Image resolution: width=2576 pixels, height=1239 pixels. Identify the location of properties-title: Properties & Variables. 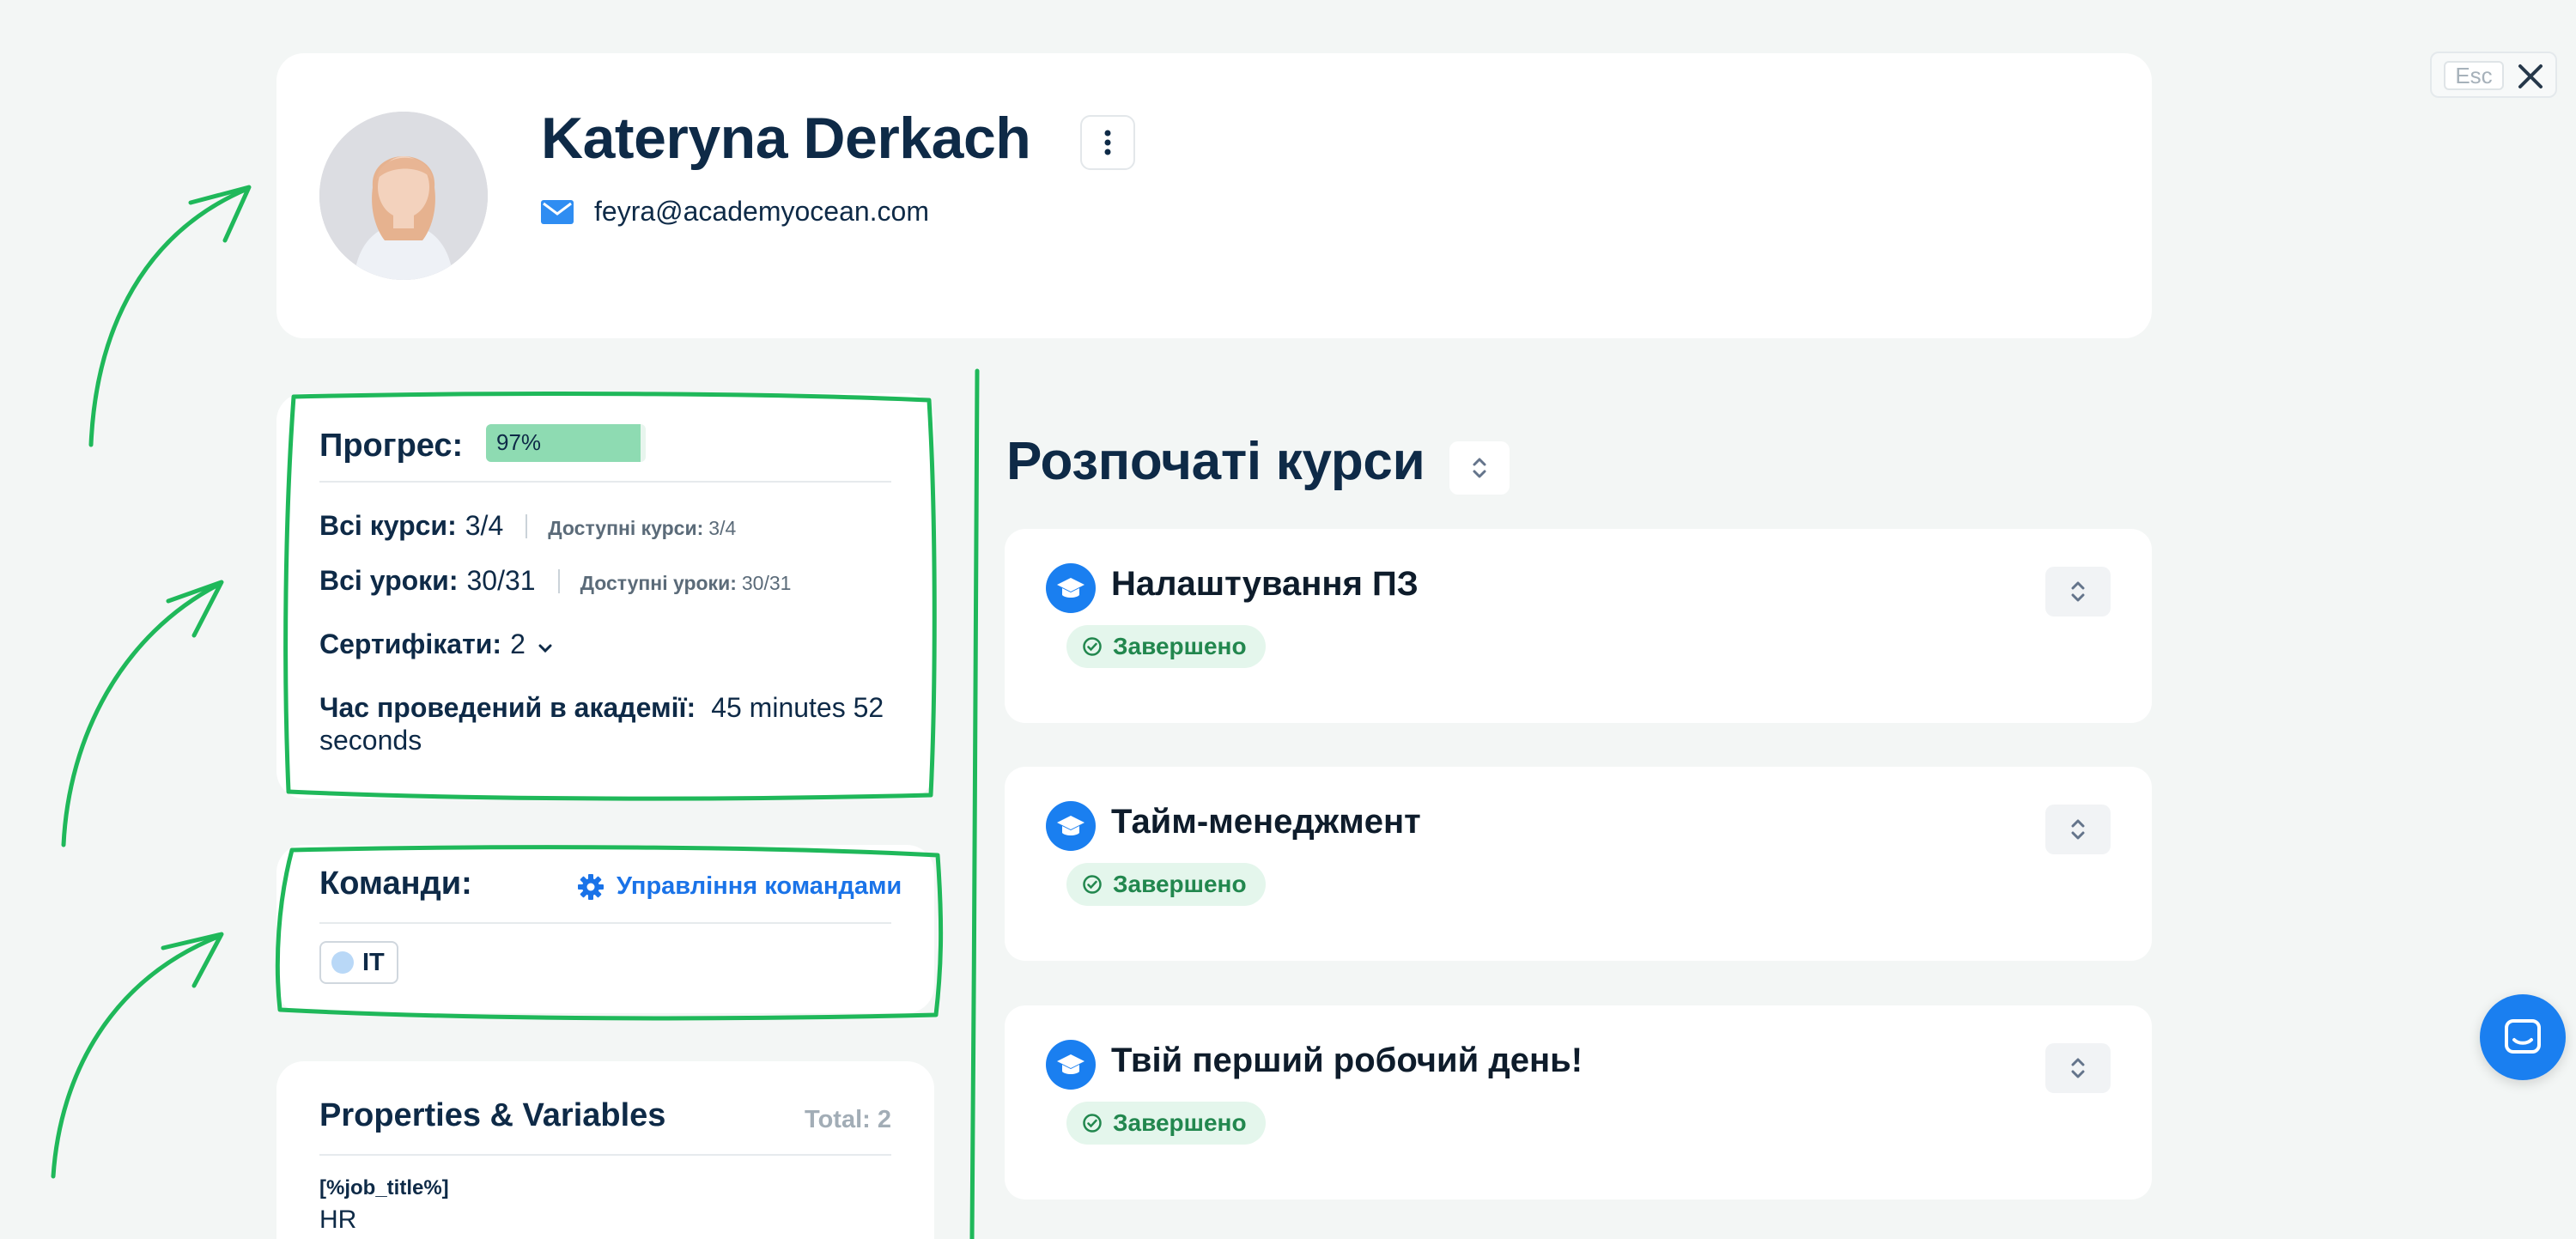
(492, 1115).